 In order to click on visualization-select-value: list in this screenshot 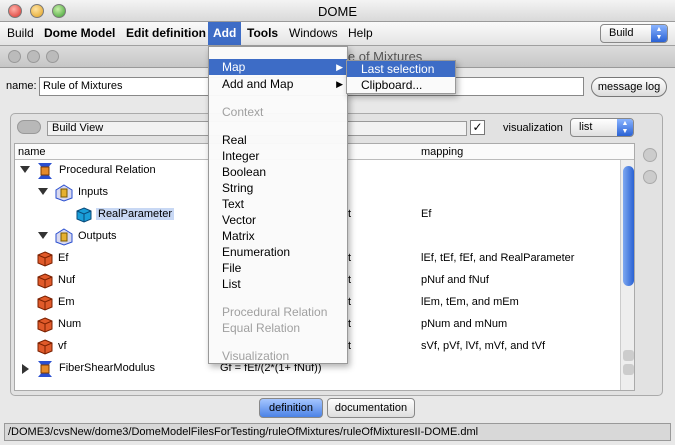, I will do `click(586, 127)`.